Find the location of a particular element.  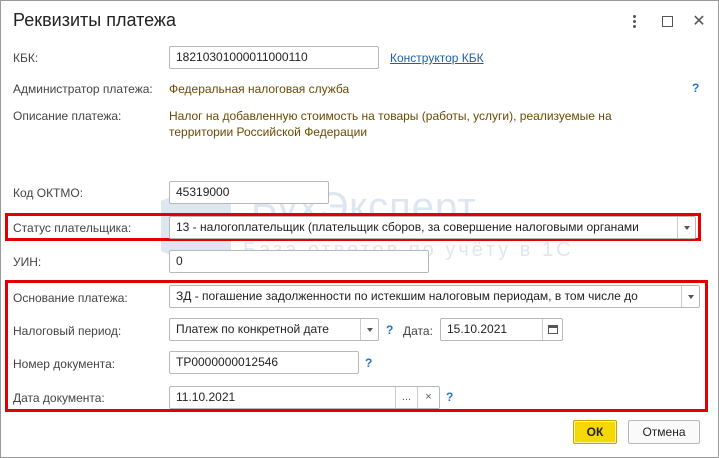

calendar-icon is located at coordinates (552, 329).